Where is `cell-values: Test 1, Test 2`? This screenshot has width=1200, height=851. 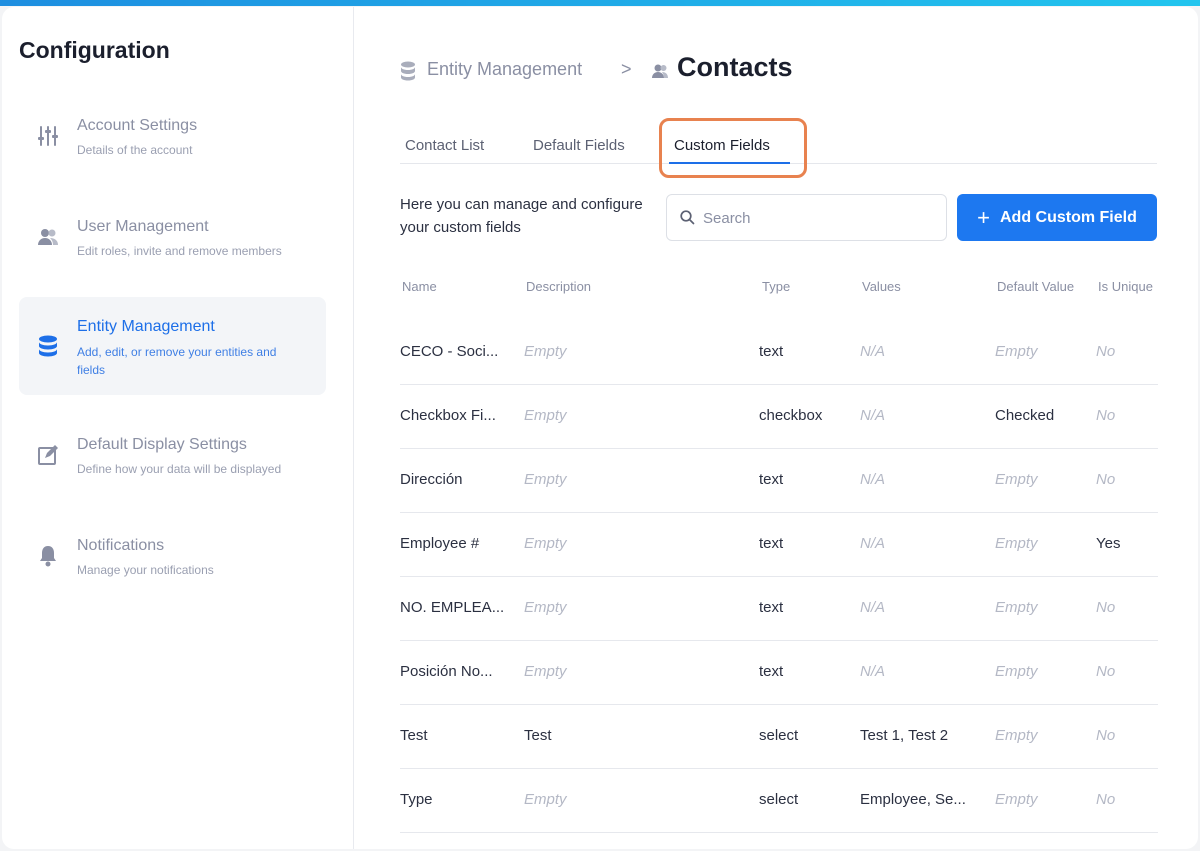
cell-values: Test 1, Test 2 is located at coordinates (904, 735).